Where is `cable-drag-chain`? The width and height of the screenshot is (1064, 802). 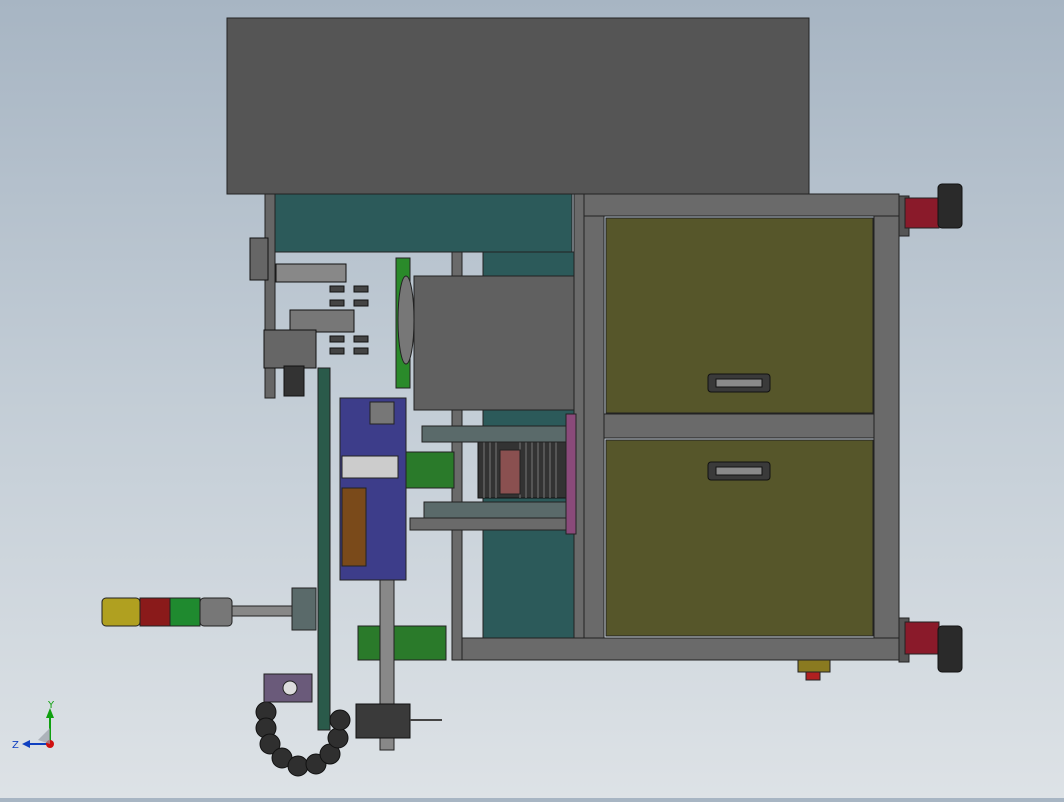 cable-drag-chain is located at coordinates (303, 739).